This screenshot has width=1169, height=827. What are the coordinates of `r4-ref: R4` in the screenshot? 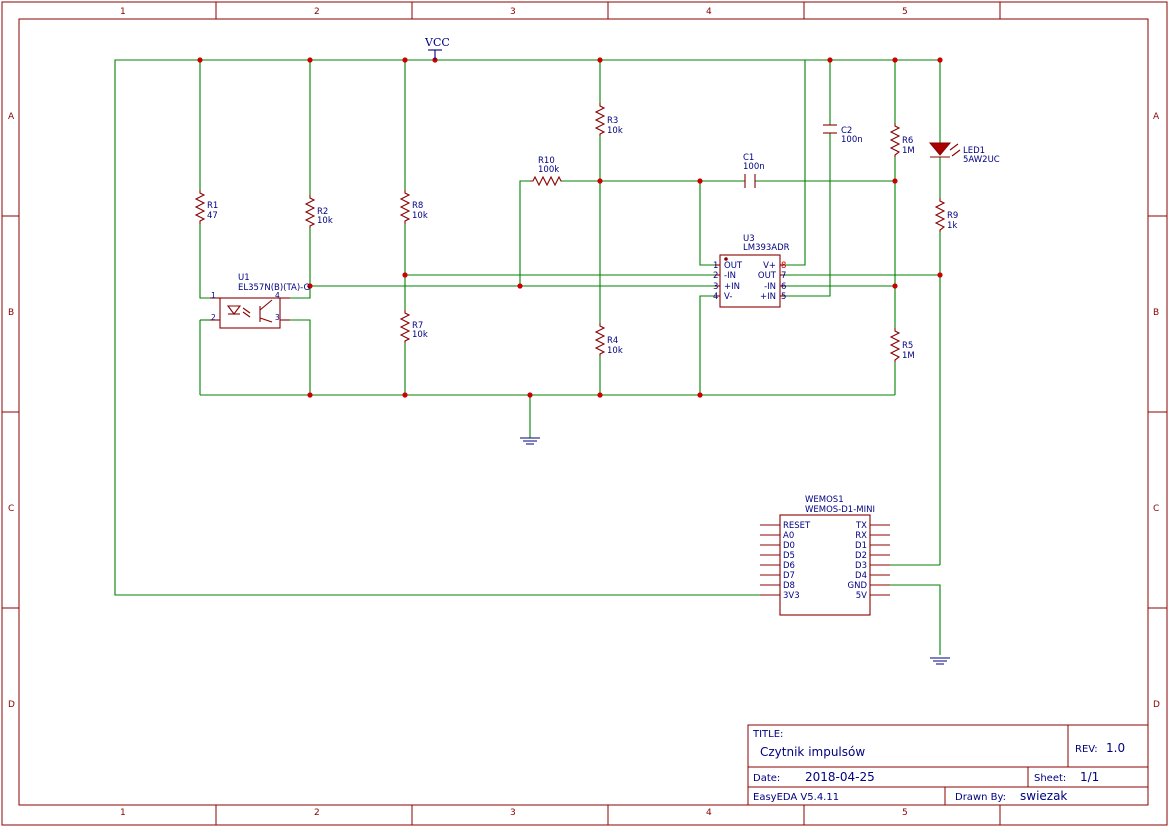 It's located at (612, 341).